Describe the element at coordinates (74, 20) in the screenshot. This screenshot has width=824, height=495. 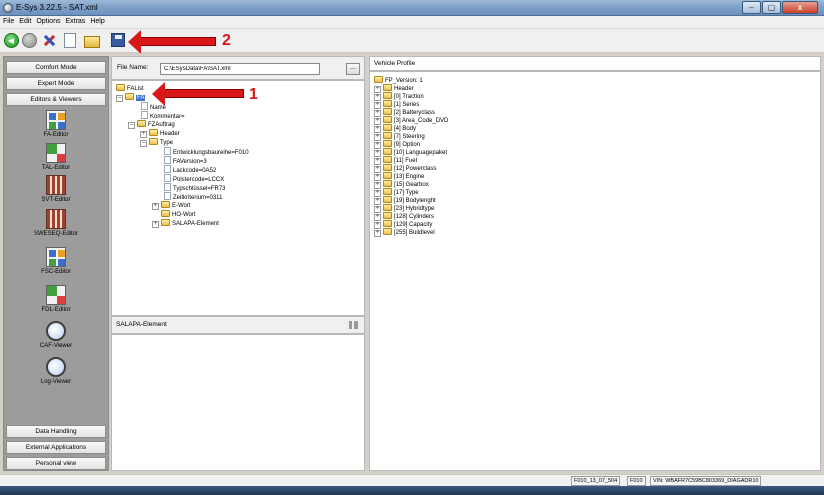
I see `menu-extras: Extras` at that location.